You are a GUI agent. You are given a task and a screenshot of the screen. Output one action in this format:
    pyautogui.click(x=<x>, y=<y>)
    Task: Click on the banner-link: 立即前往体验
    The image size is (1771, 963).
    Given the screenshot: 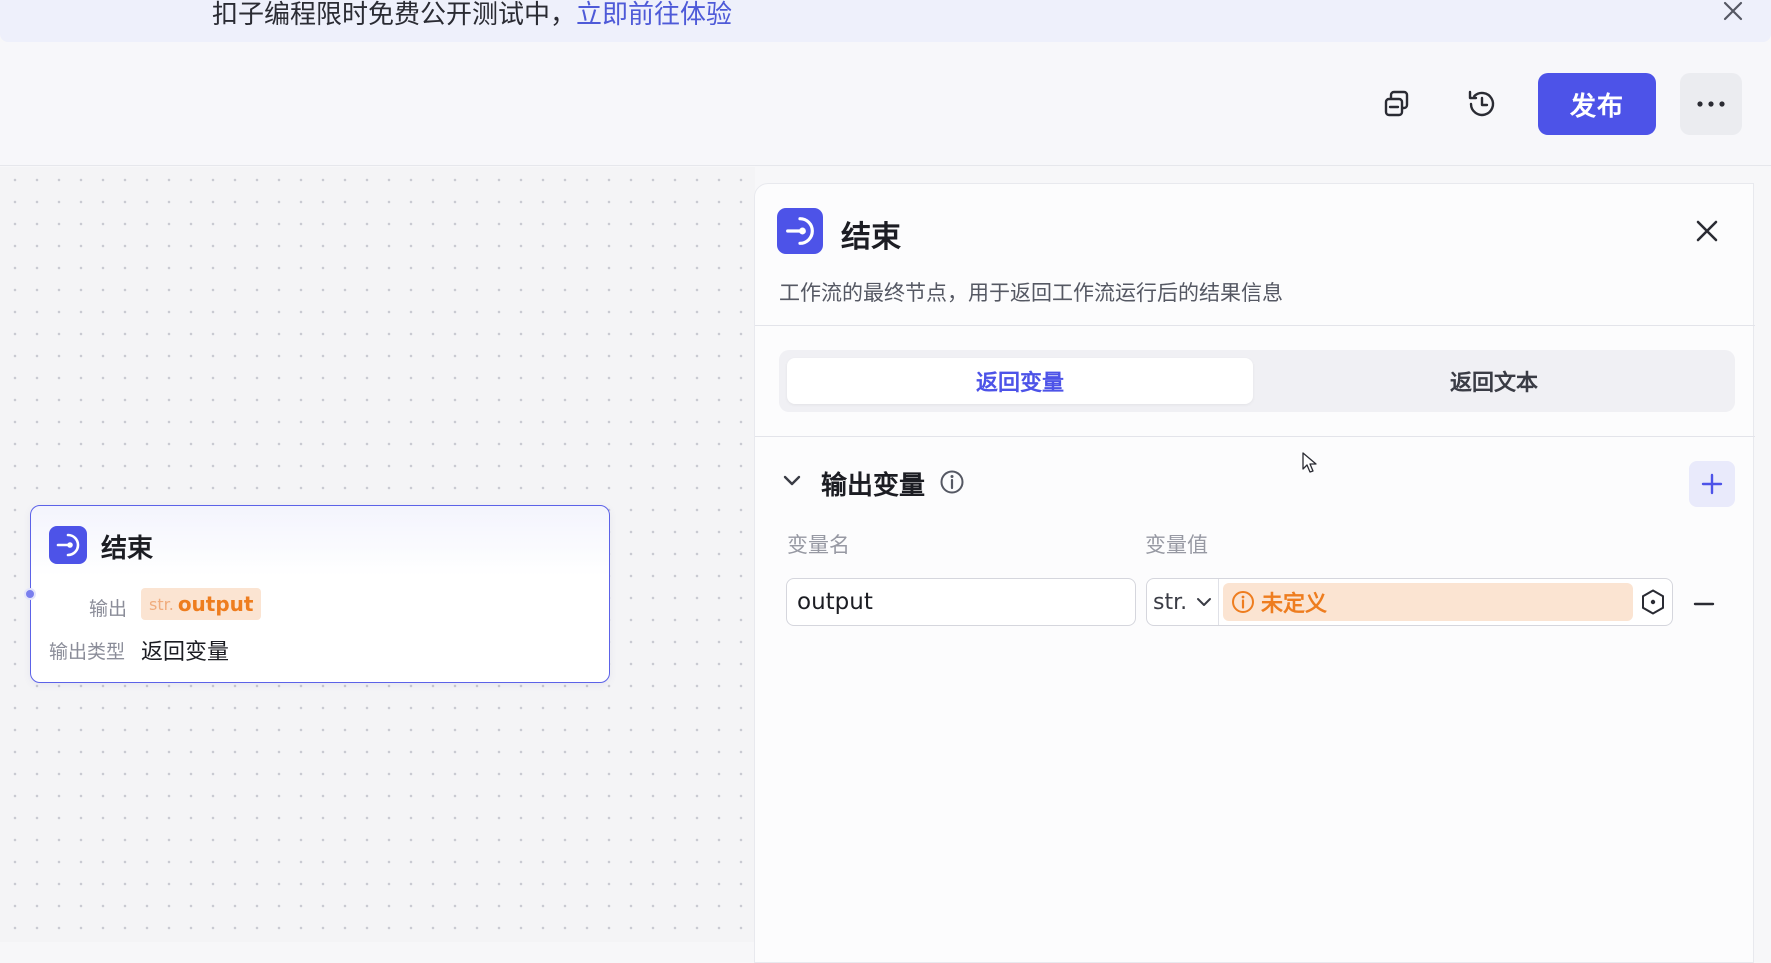 What is the action you would take?
    pyautogui.click(x=654, y=15)
    